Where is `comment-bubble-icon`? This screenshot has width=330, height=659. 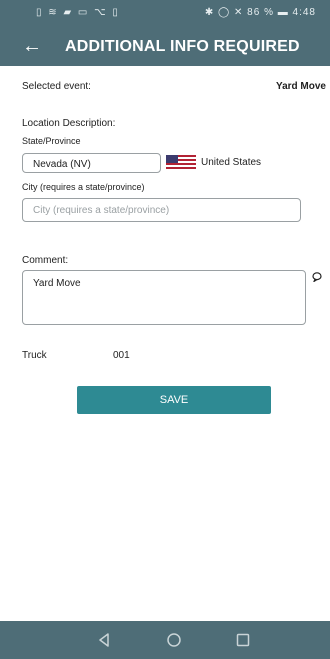 comment-bubble-icon is located at coordinates (317, 277).